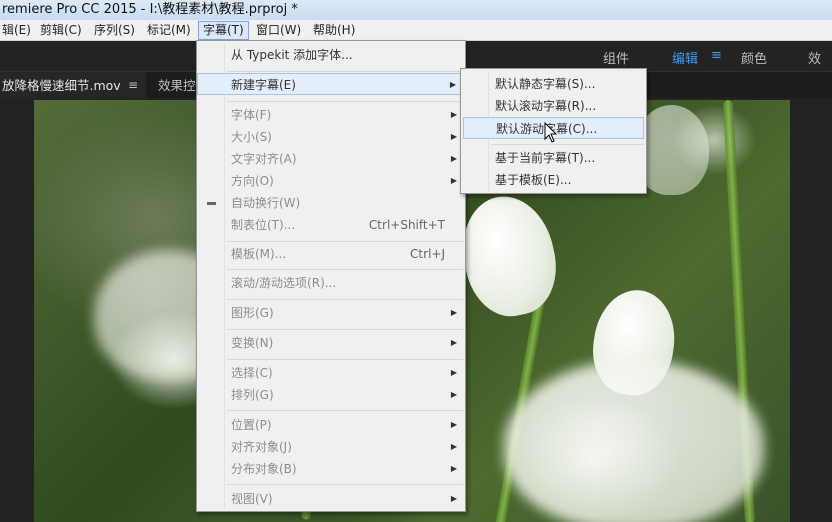  What do you see at coordinates (331, 84) in the screenshot?
I see `menu-item-new-title: 新建字幕(E) ▶` at bounding box center [331, 84].